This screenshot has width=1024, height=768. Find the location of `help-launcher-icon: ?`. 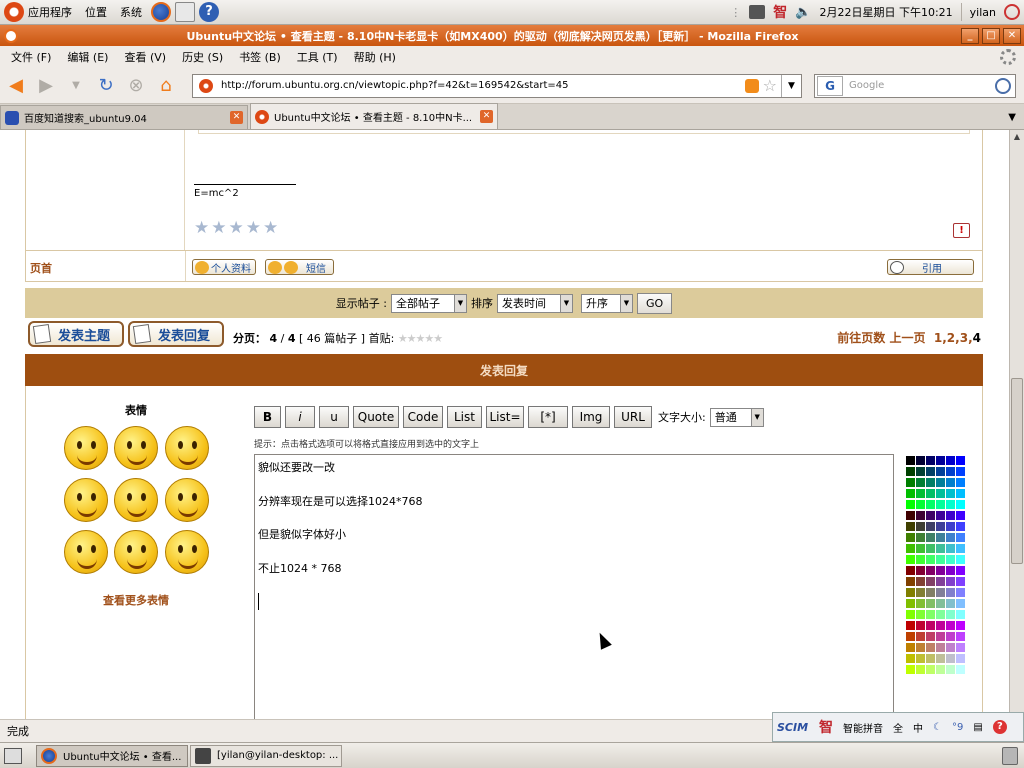

help-launcher-icon: ? is located at coordinates (209, 12).